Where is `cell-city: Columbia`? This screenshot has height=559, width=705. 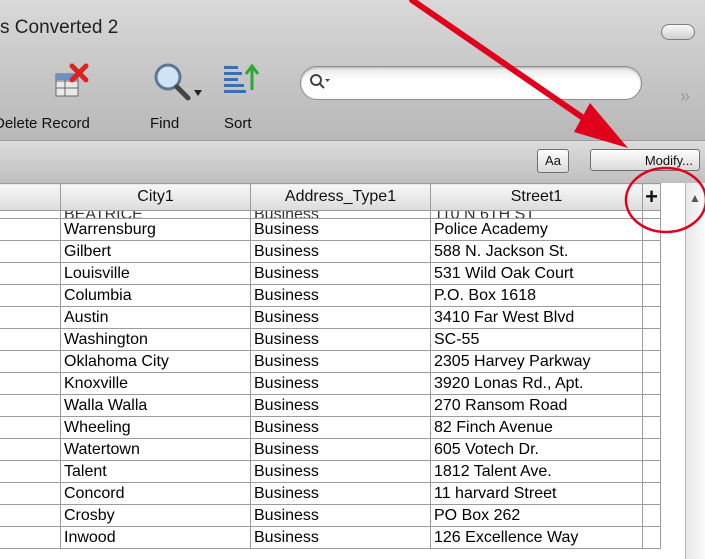
cell-city: Columbia is located at coordinates (155, 295).